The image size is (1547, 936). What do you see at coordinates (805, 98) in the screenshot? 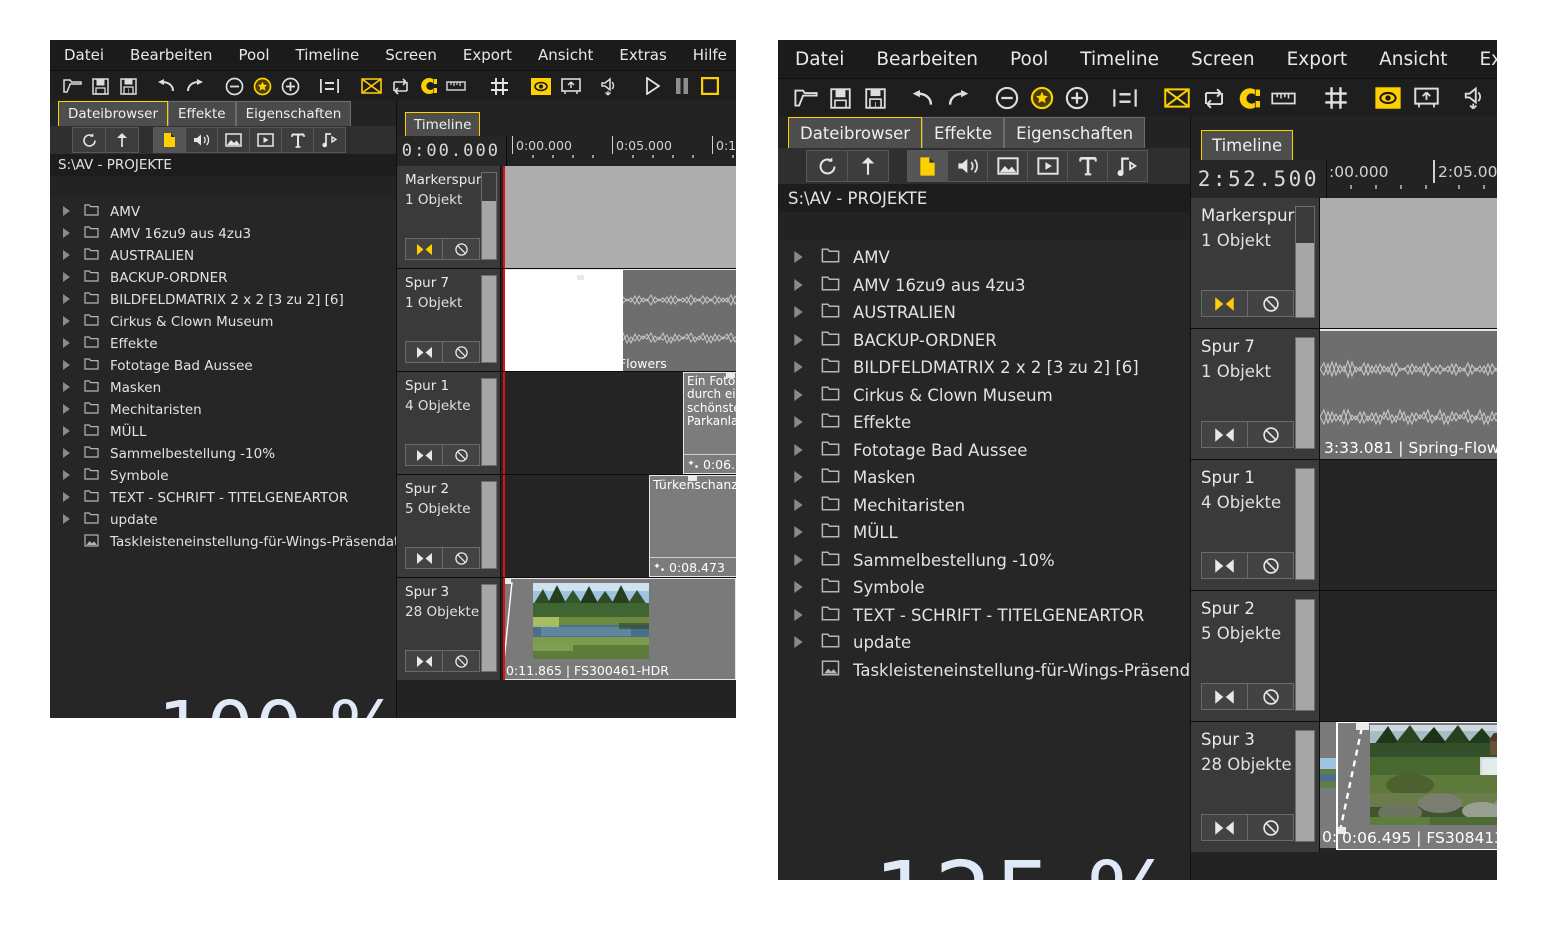
I see `open-folder-icon` at bounding box center [805, 98].